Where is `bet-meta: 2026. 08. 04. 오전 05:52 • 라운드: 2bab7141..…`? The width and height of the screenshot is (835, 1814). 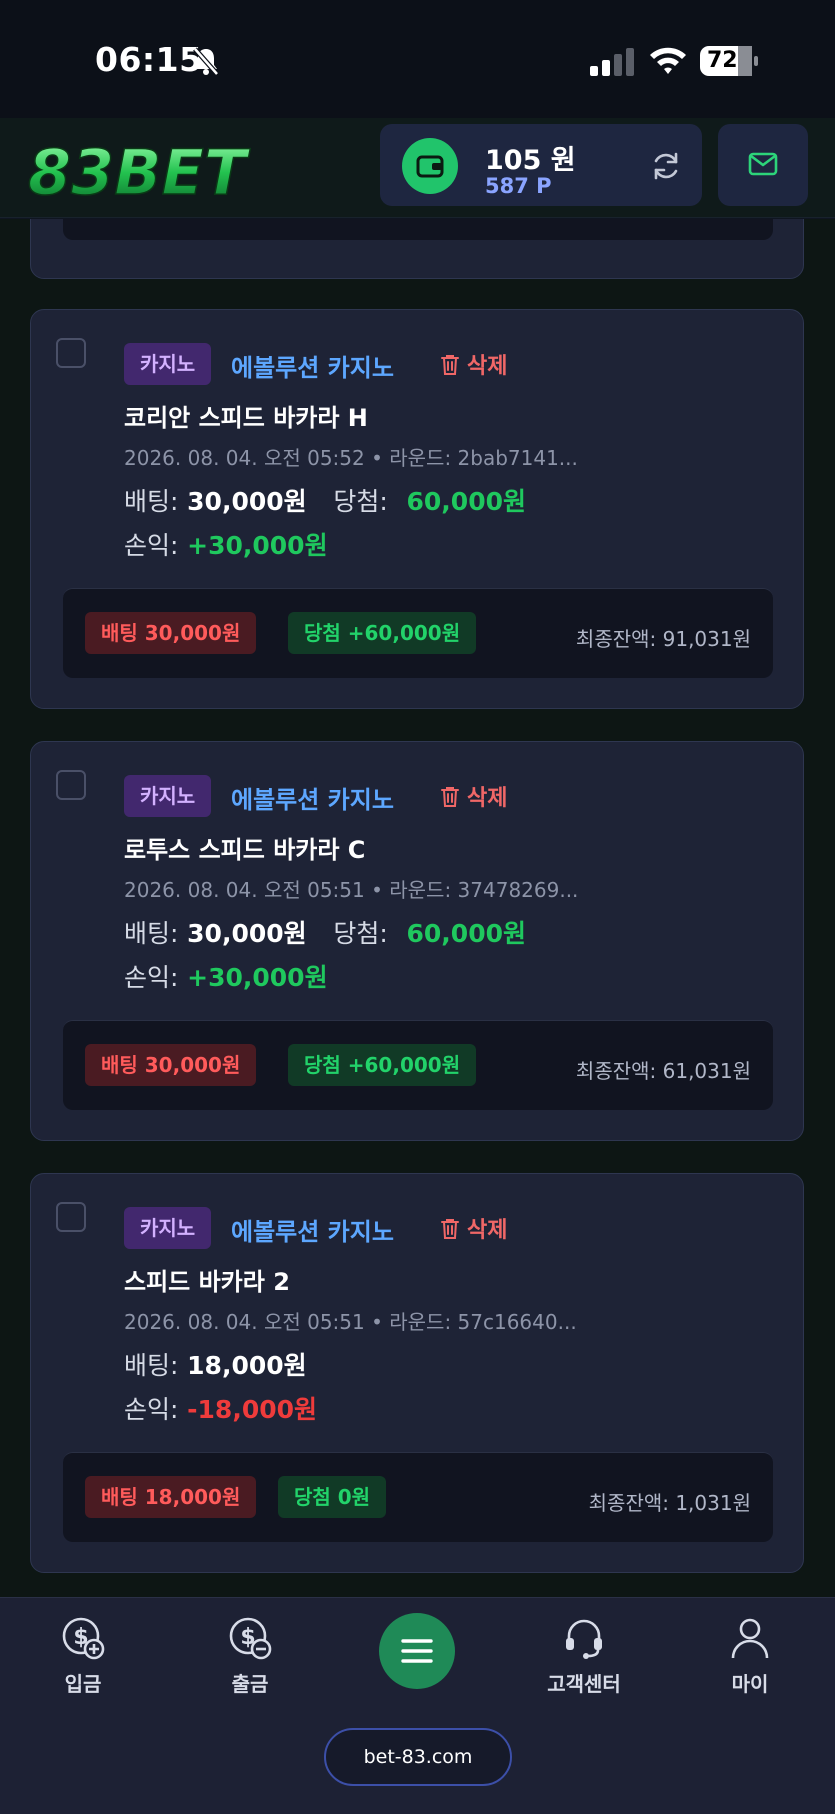
bet-meta: 2026. 08. 04. 오전 05:52 • 라운드: 2bab7141..… is located at coordinates (351, 458).